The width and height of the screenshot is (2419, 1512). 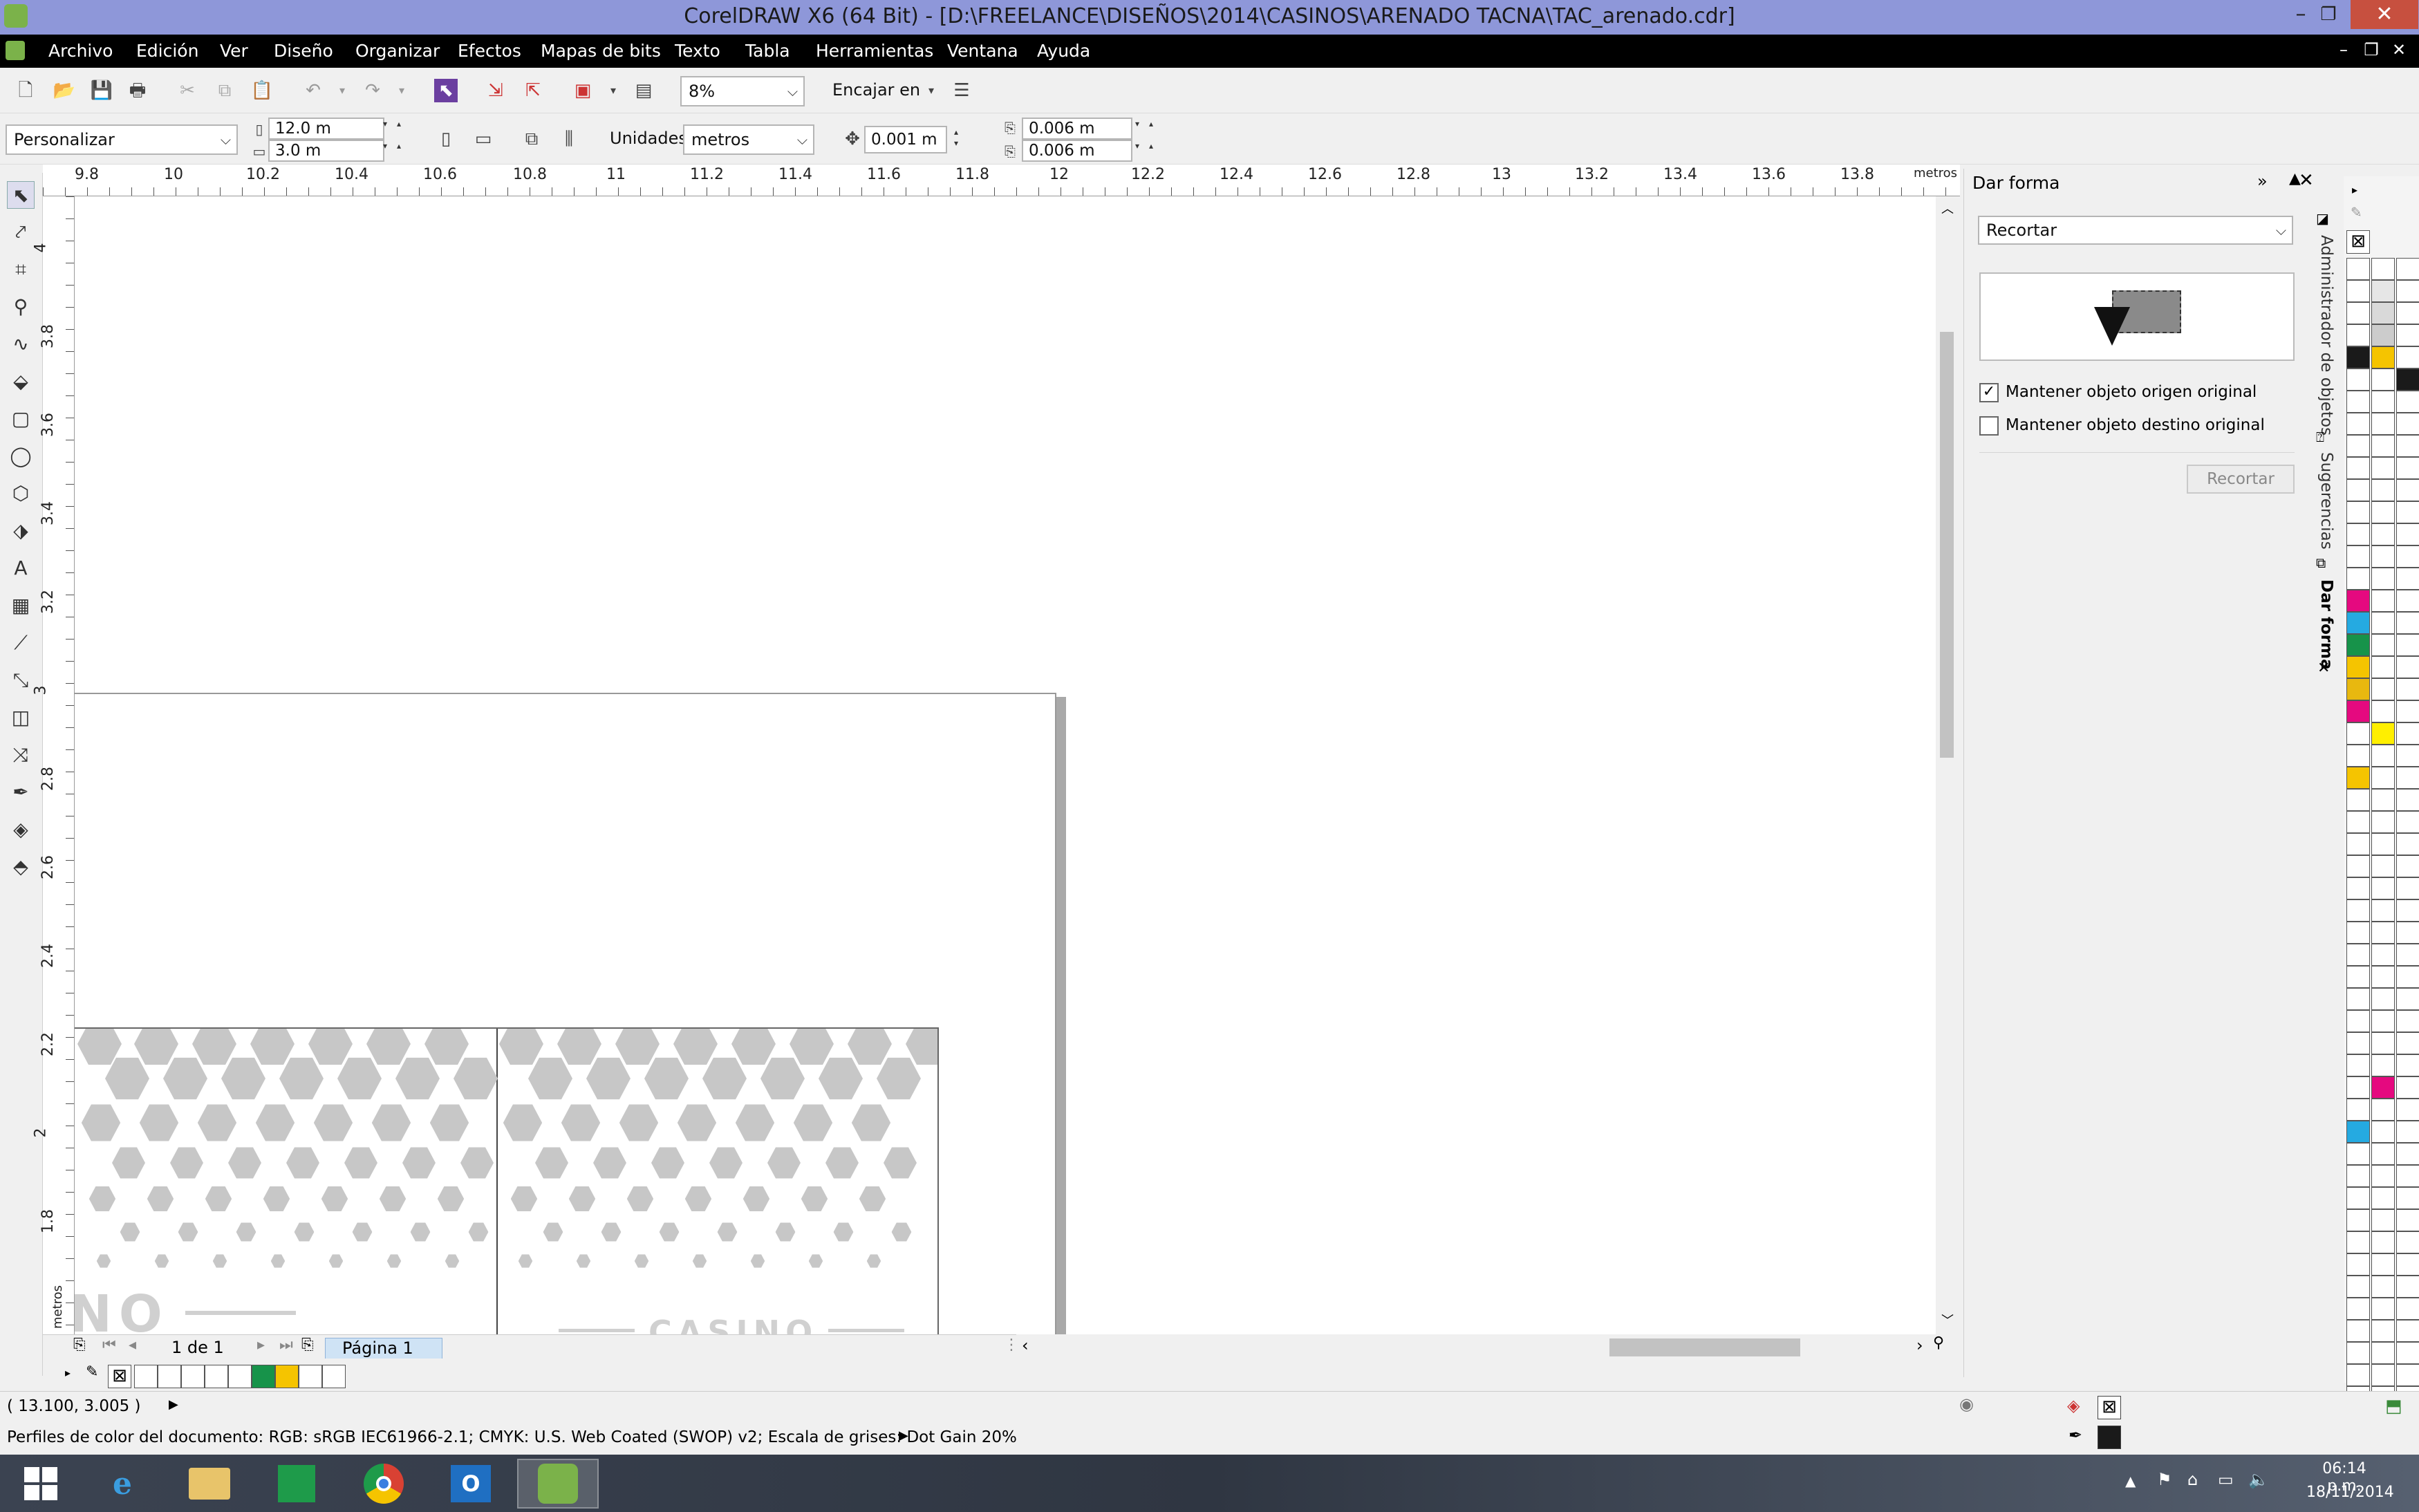 What do you see at coordinates (1705, 1347) in the screenshot?
I see `horizontal-scroll-thumb` at bounding box center [1705, 1347].